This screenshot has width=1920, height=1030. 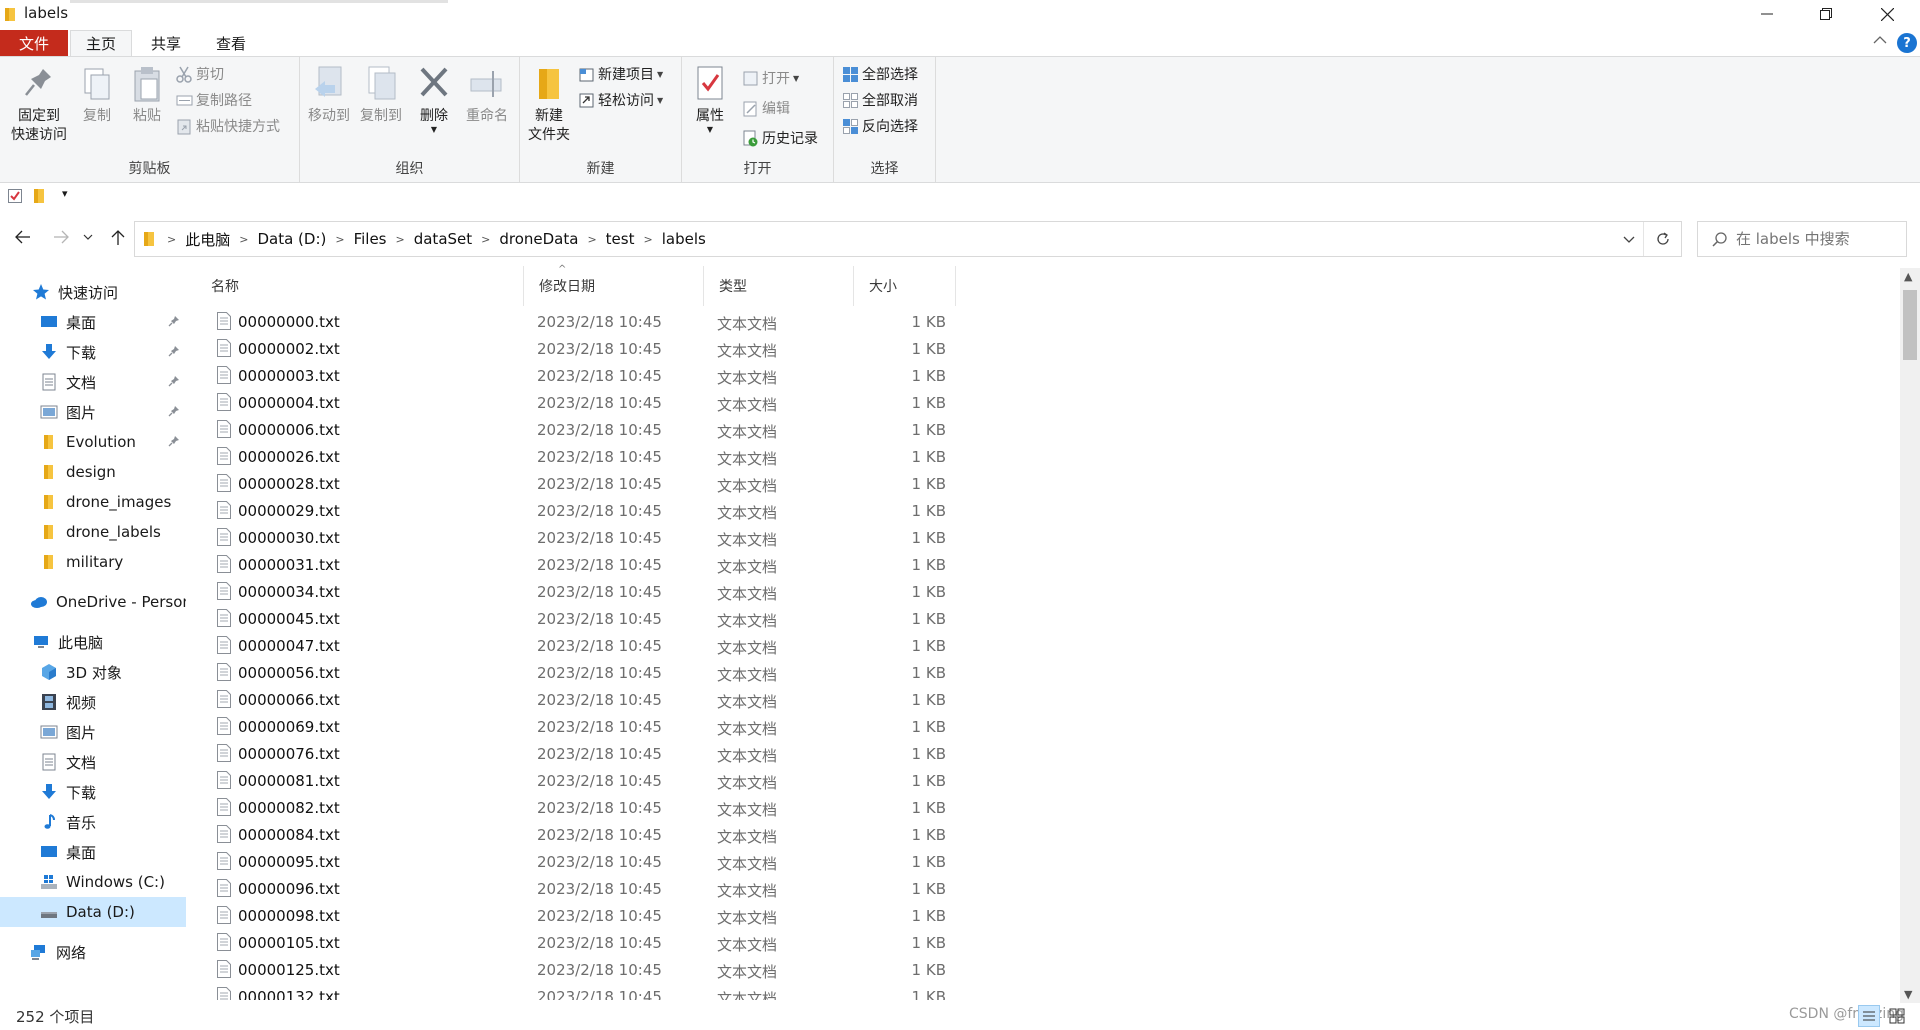 What do you see at coordinates (93, 412) in the screenshot?
I see `nav-qa-pictures: 图片` at bounding box center [93, 412].